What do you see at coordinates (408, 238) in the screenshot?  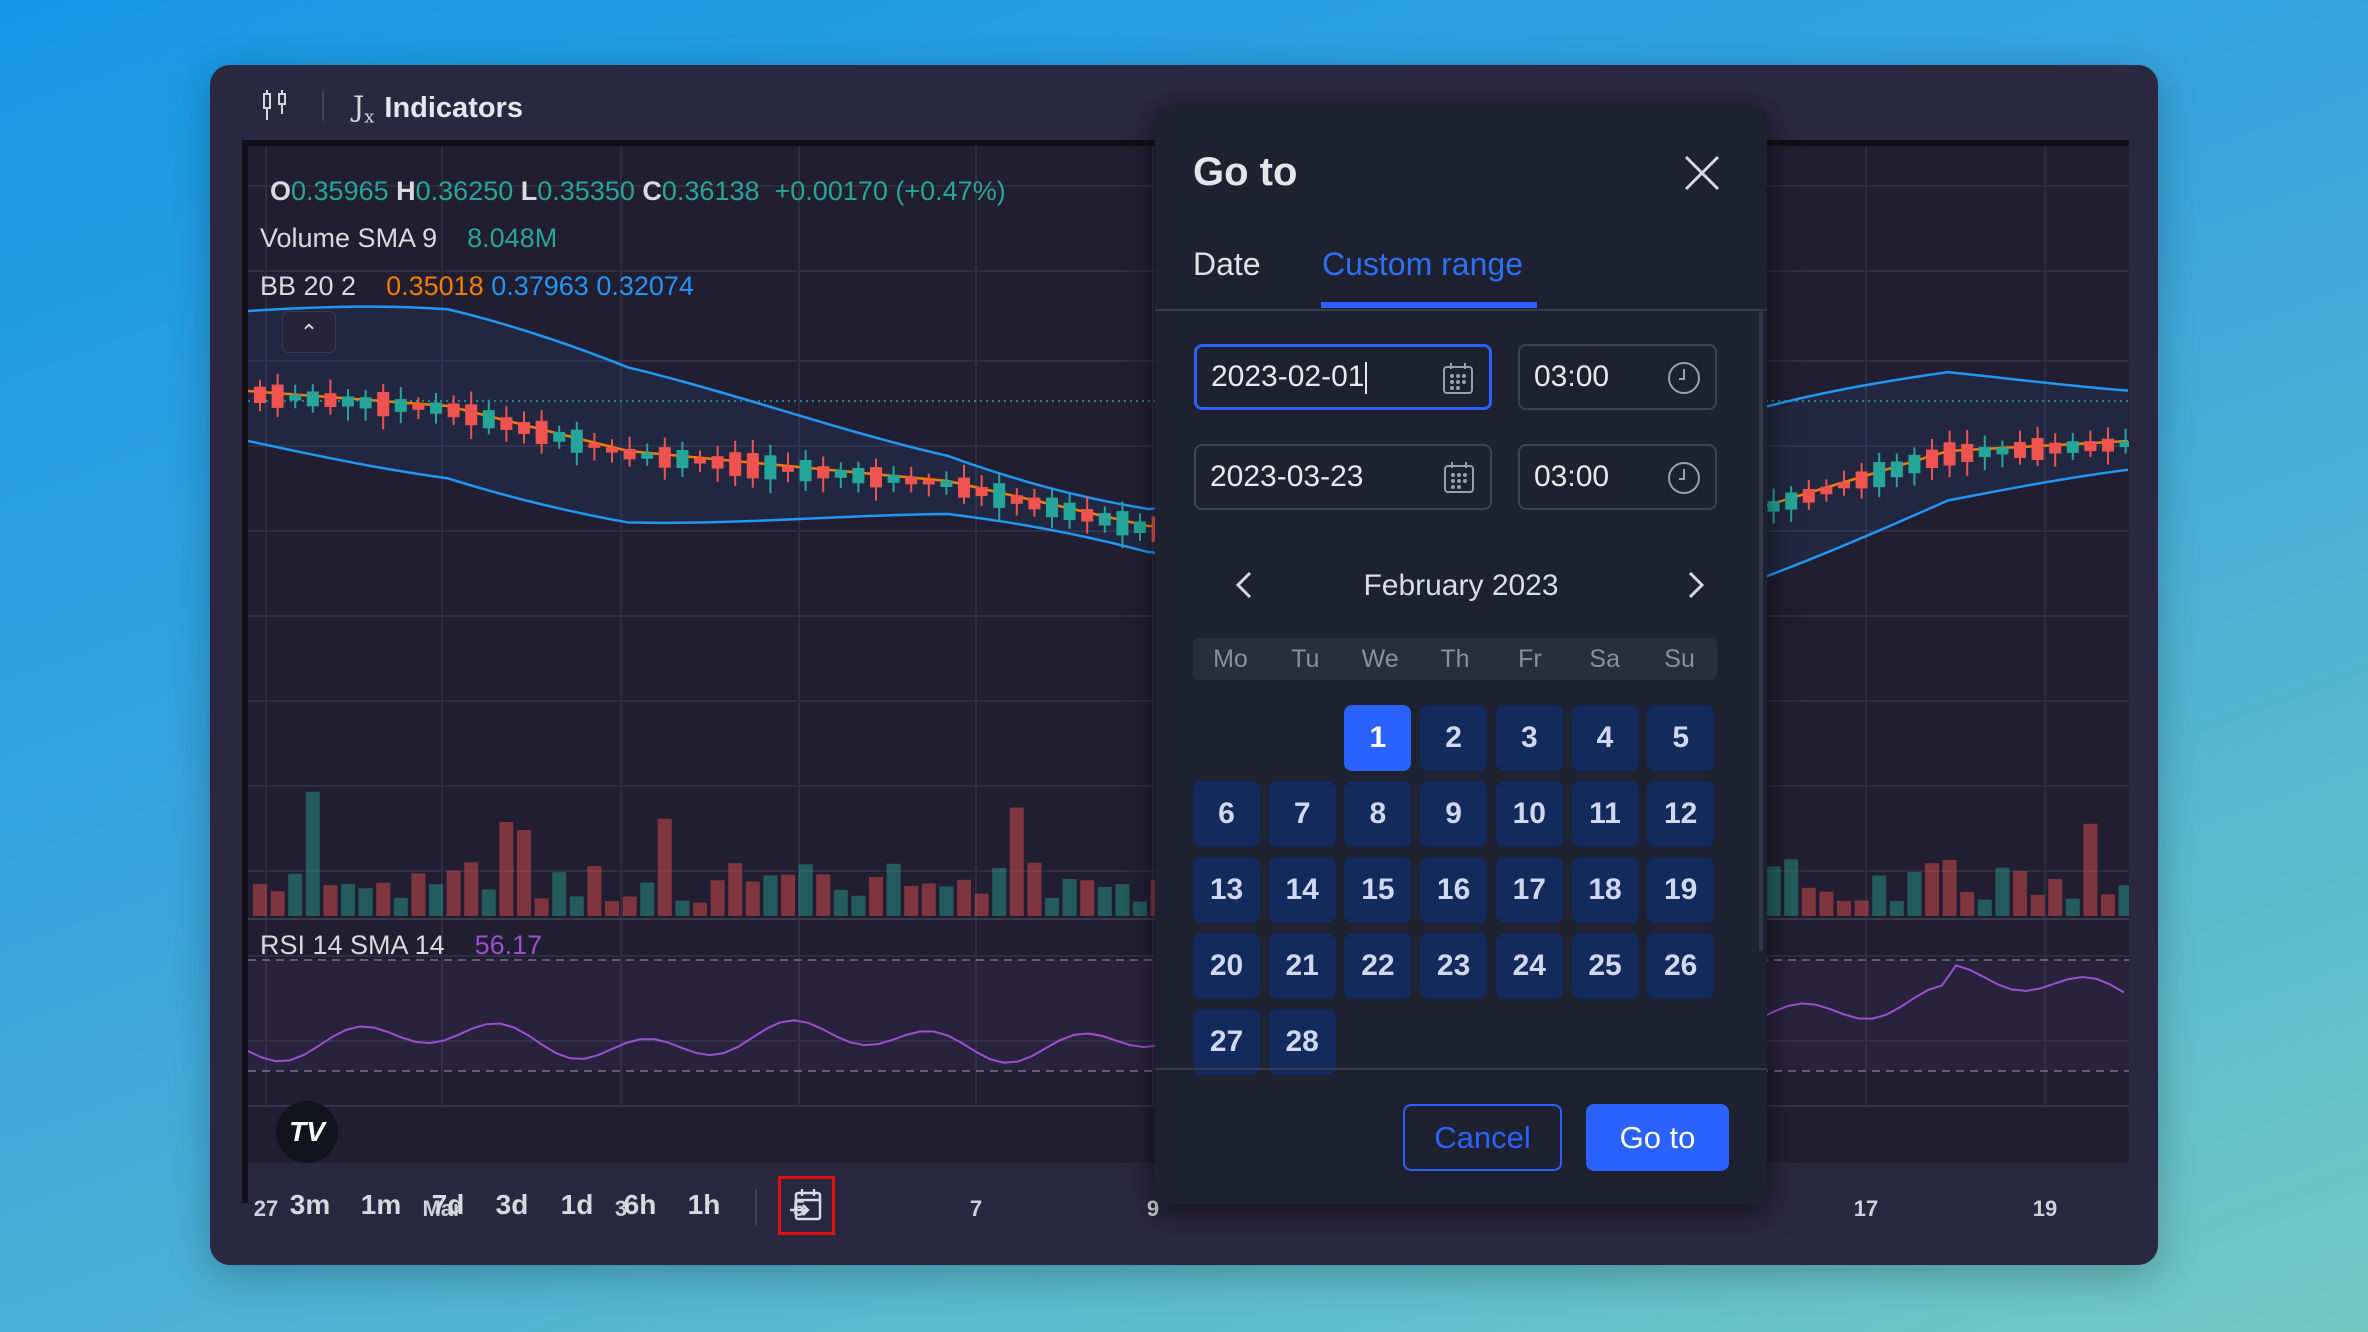 I see `volume-legend: Volume SMA 9 8.048M` at bounding box center [408, 238].